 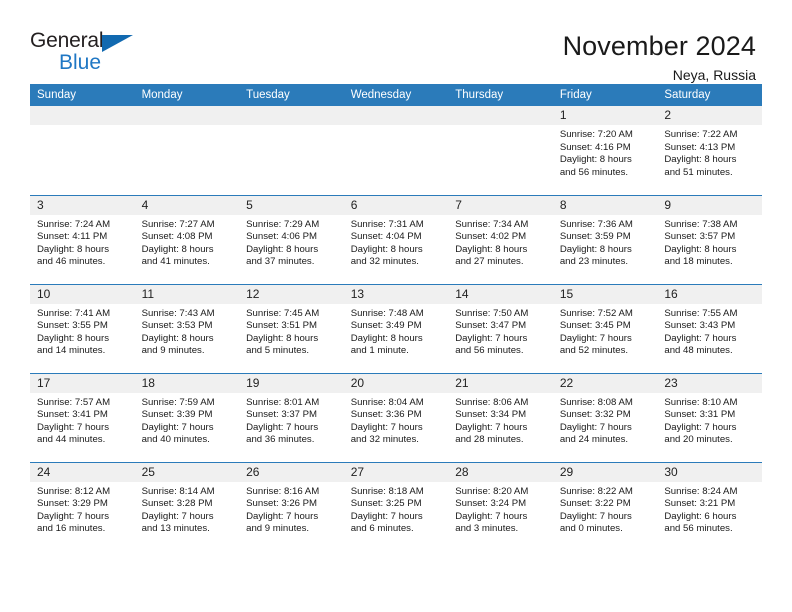 What do you see at coordinates (595, 504) in the screenshot?
I see `sunset-text: Sunset: 3:22 PM` at bounding box center [595, 504].